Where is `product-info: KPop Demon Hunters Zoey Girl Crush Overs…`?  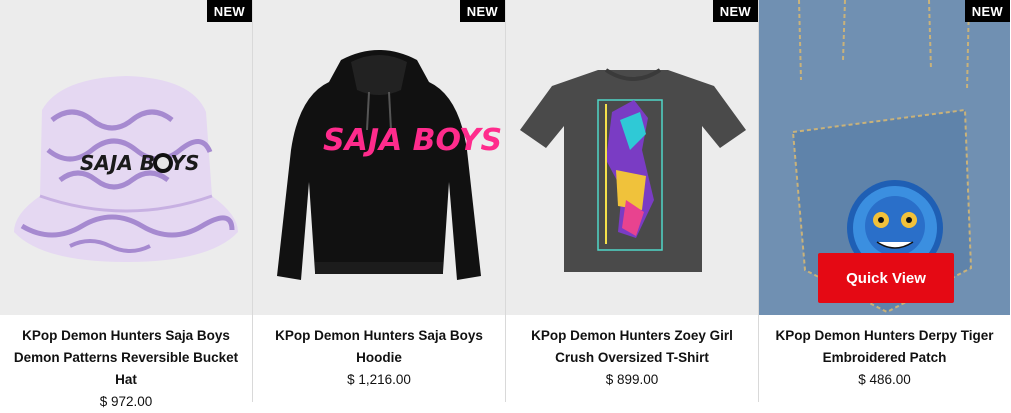 product-info: KPop Demon Hunters Zoey Girl Crush Overs… is located at coordinates (632, 353).